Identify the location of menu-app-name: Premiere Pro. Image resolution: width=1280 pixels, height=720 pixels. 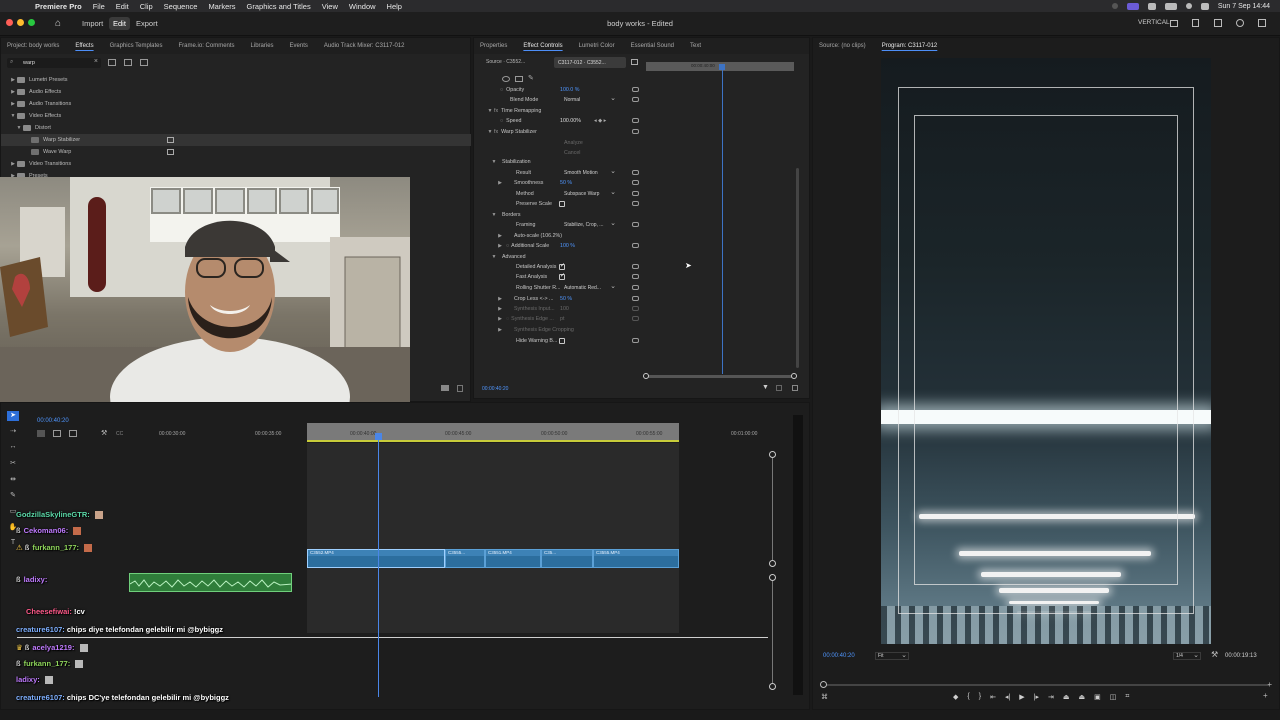
(58, 6).